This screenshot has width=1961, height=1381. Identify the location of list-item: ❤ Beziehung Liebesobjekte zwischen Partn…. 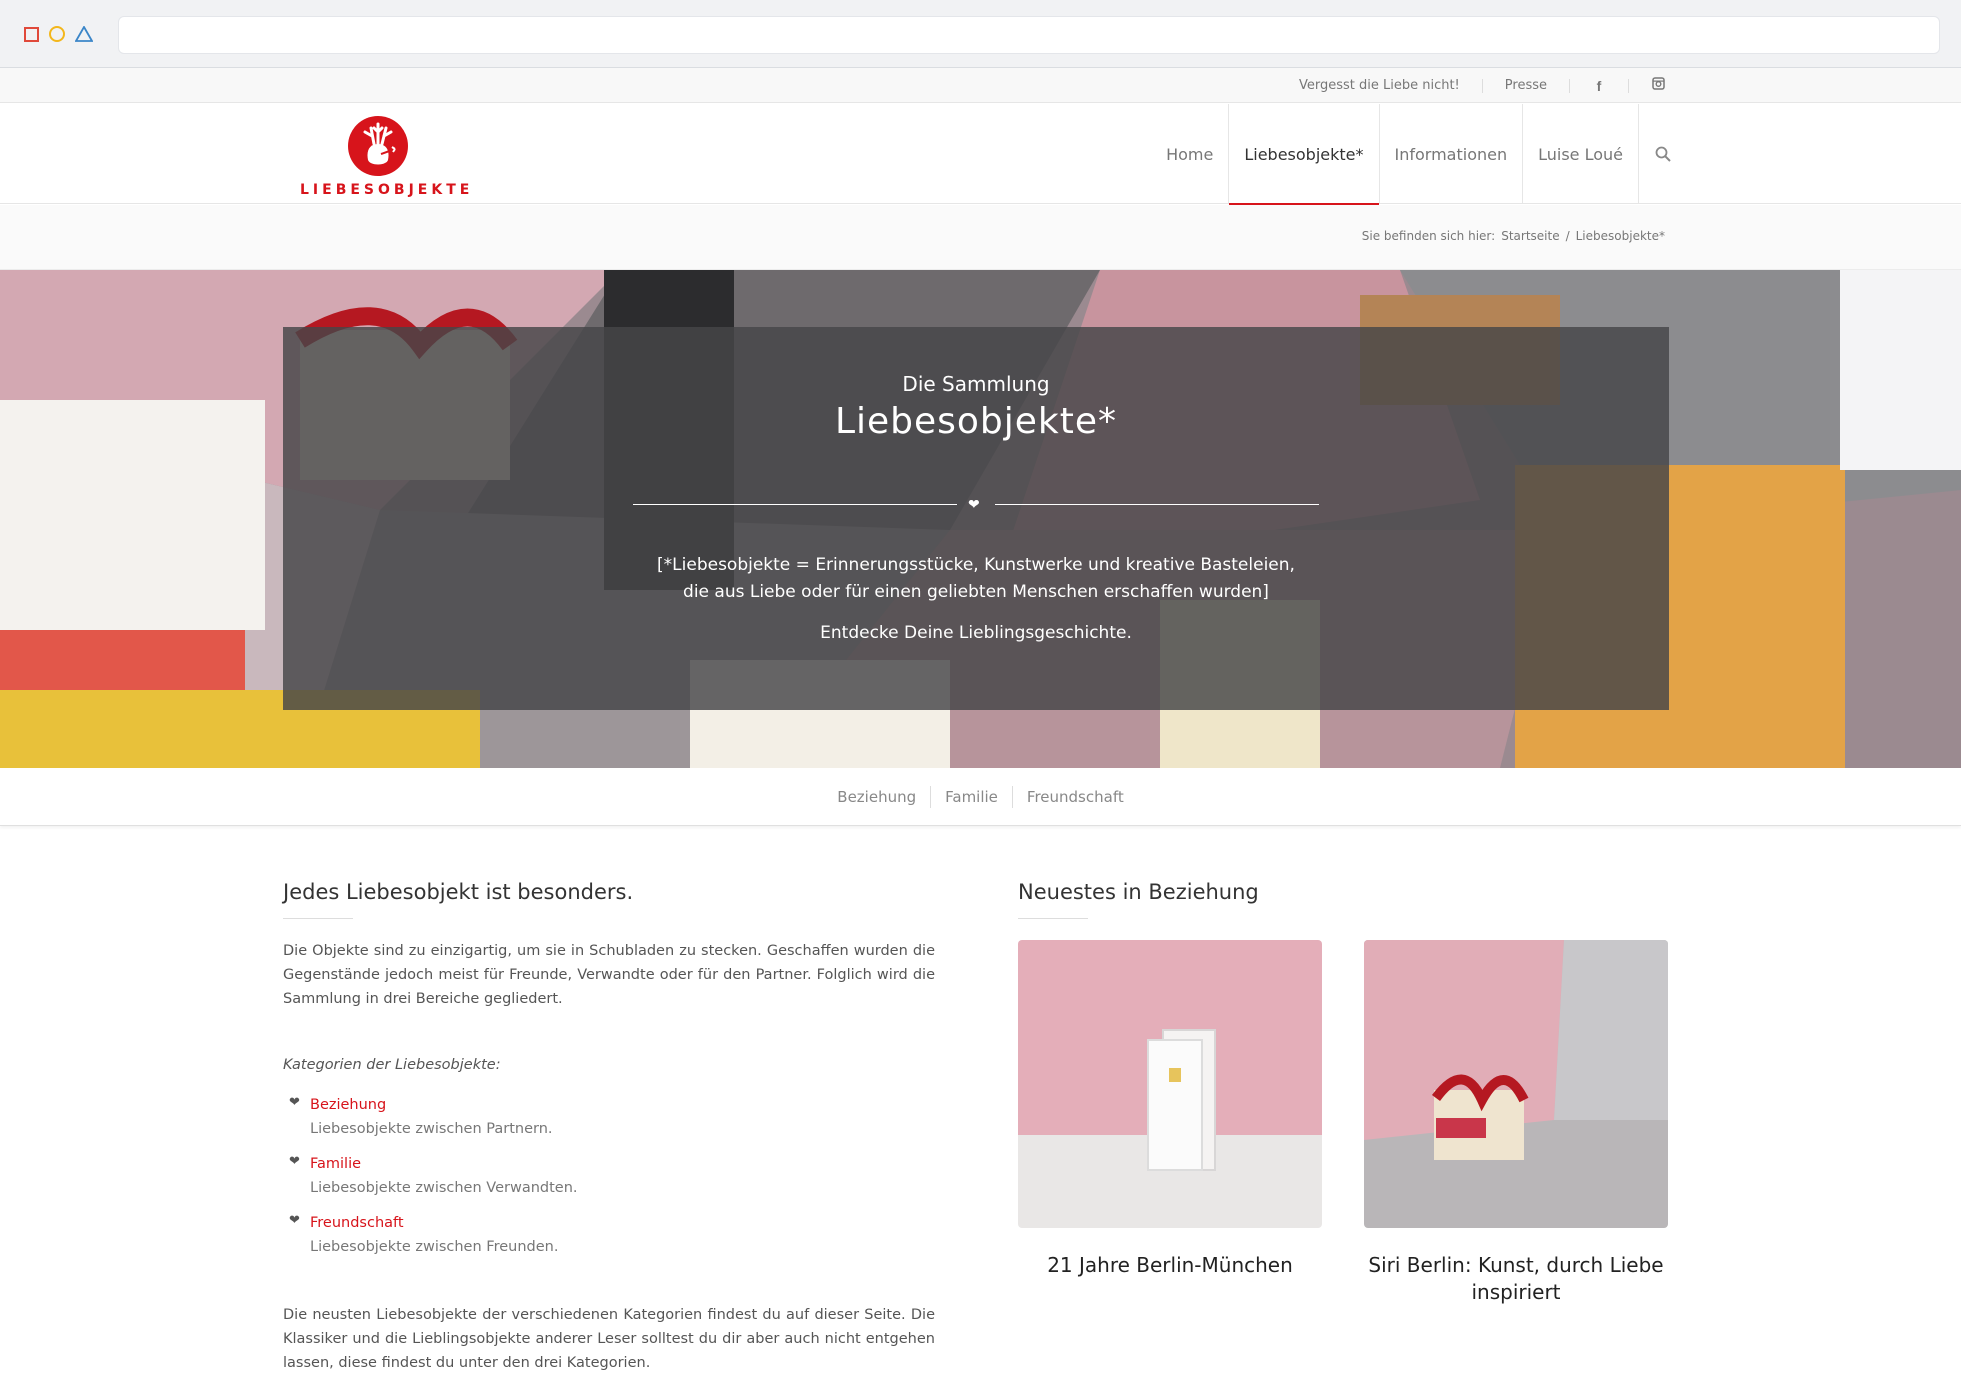
(609, 1117).